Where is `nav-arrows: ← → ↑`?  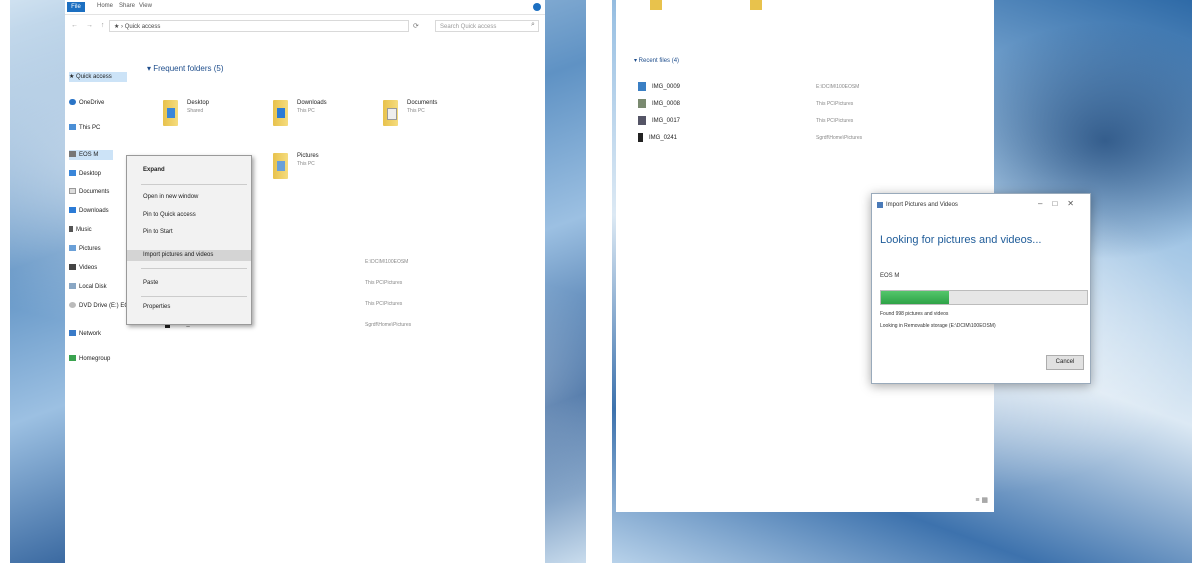
nav-arrows: ← → ↑ is located at coordinates (89, 25).